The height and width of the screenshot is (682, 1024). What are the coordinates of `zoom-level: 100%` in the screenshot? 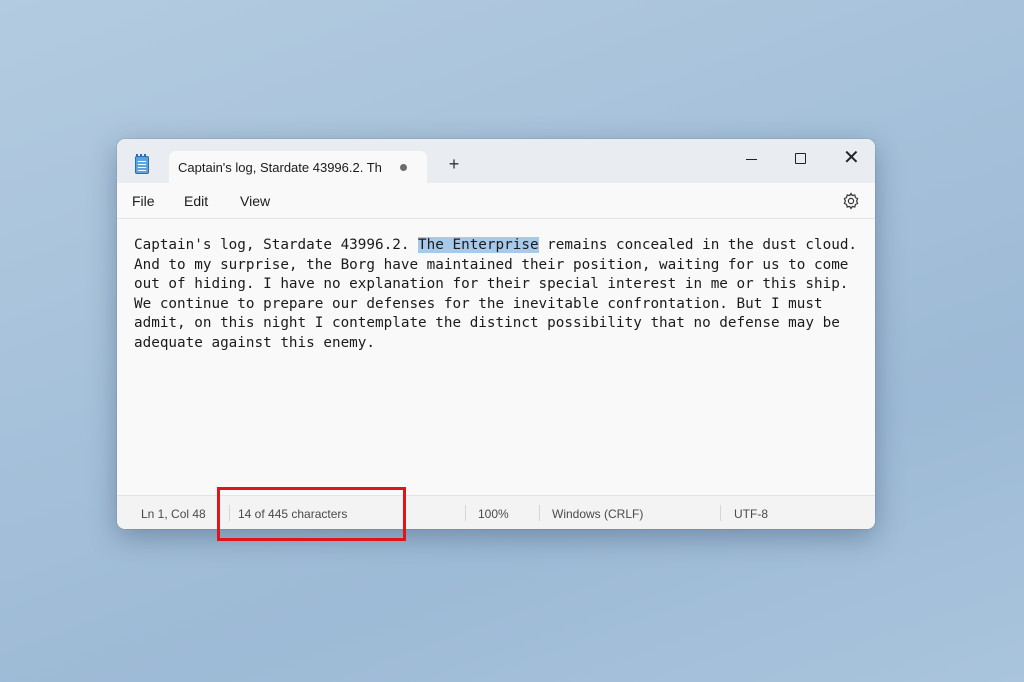 It's located at (493, 514).